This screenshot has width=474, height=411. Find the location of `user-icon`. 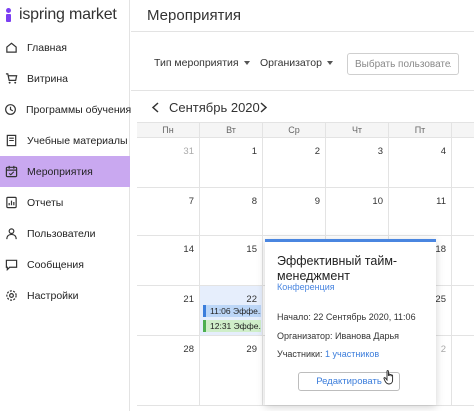

user-icon is located at coordinates (11, 234).